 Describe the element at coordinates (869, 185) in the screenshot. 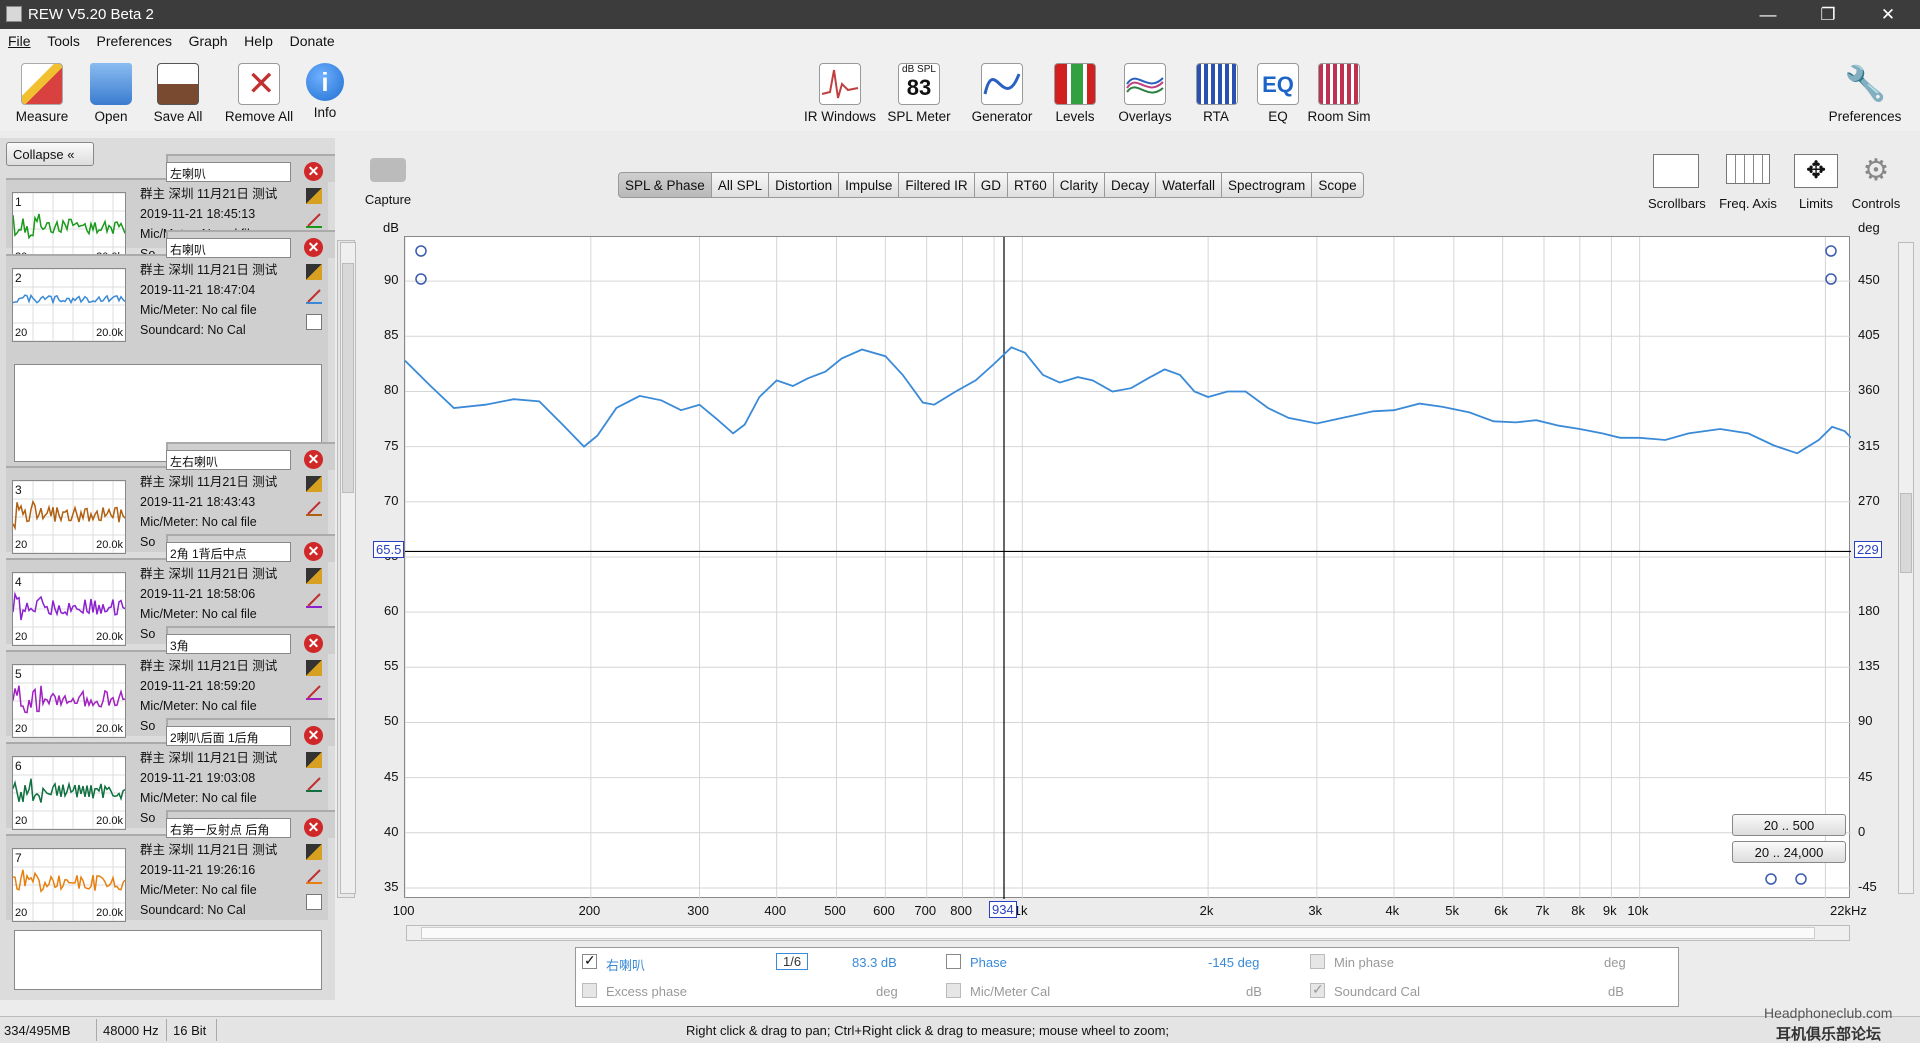

I see `tab-impulse: Impulse` at that location.